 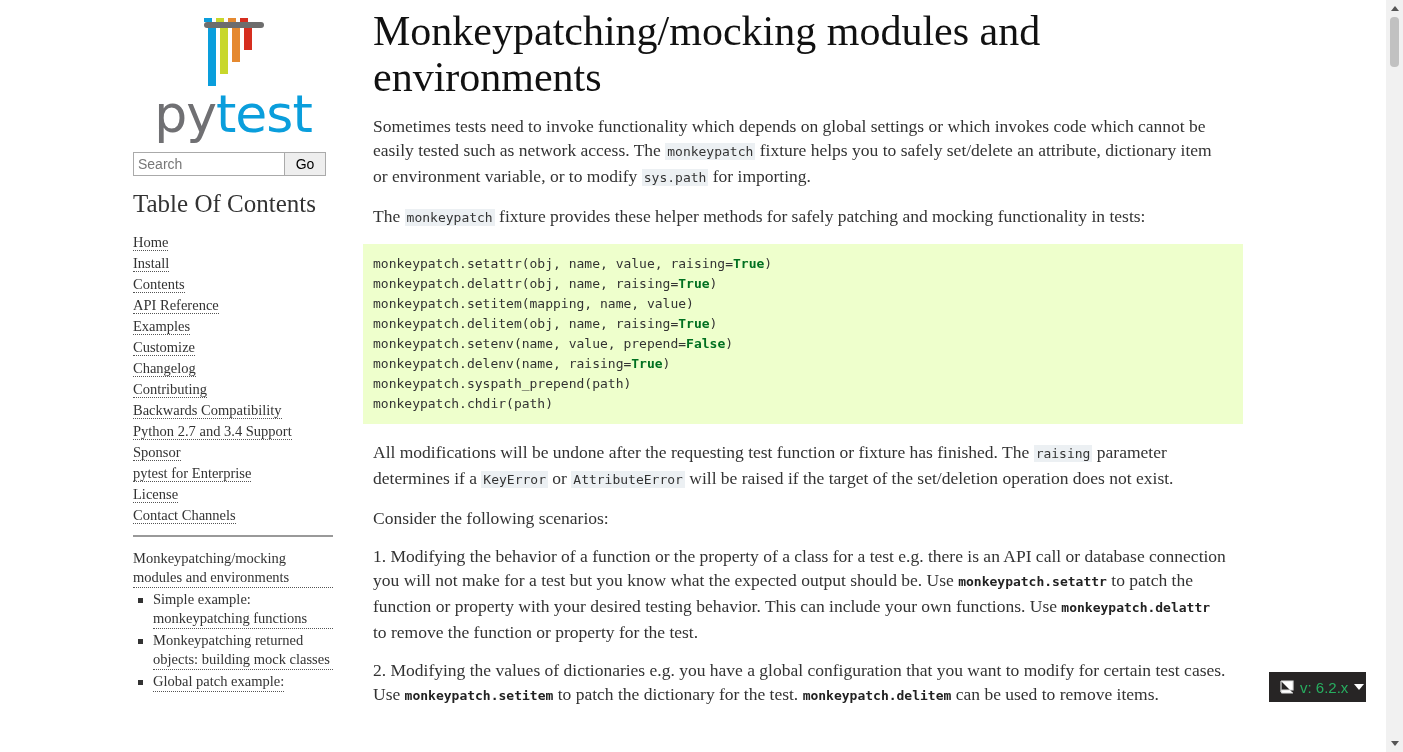 I want to click on toc-link: Python 2.7 and 3.4 Support, so click(x=212, y=431).